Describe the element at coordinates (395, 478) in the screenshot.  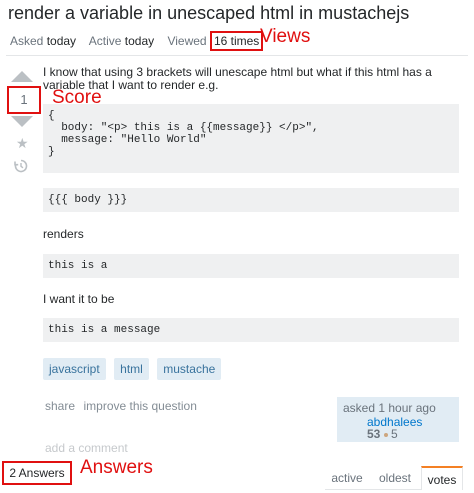
I see `sort-tab-oldest: oldest` at that location.